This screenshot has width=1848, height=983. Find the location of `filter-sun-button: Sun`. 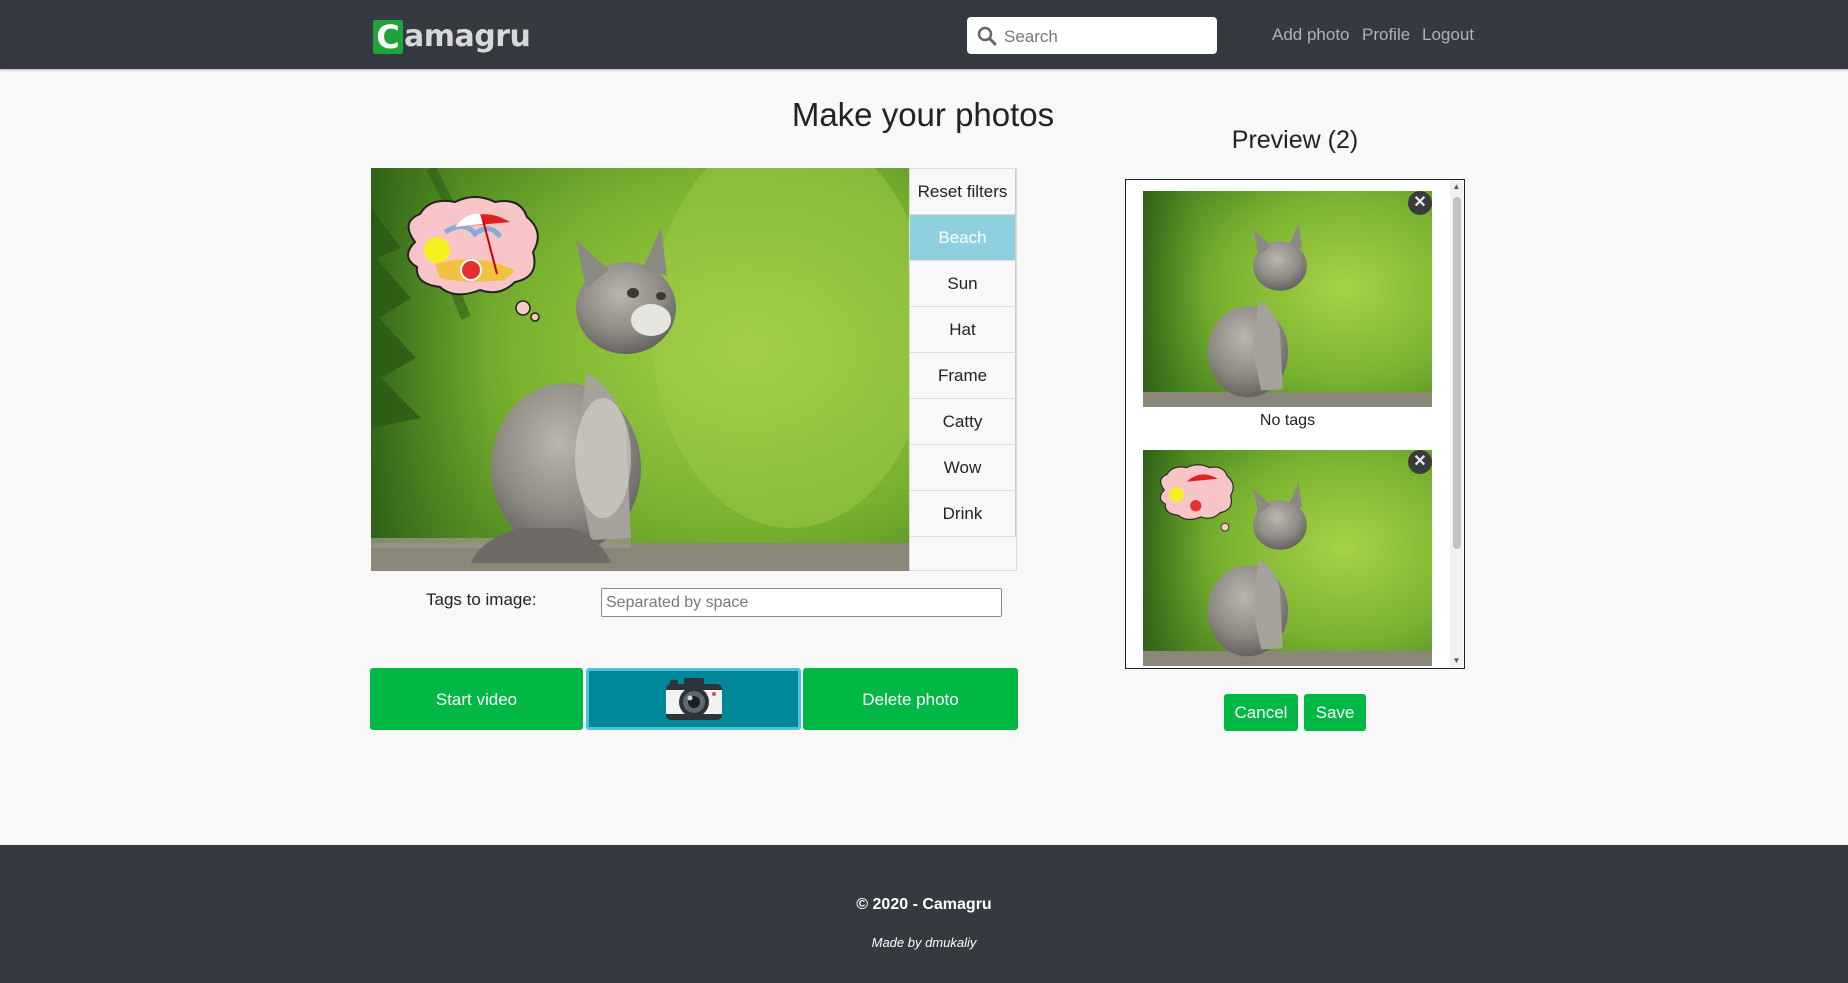

filter-sun-button: Sun is located at coordinates (963, 284).